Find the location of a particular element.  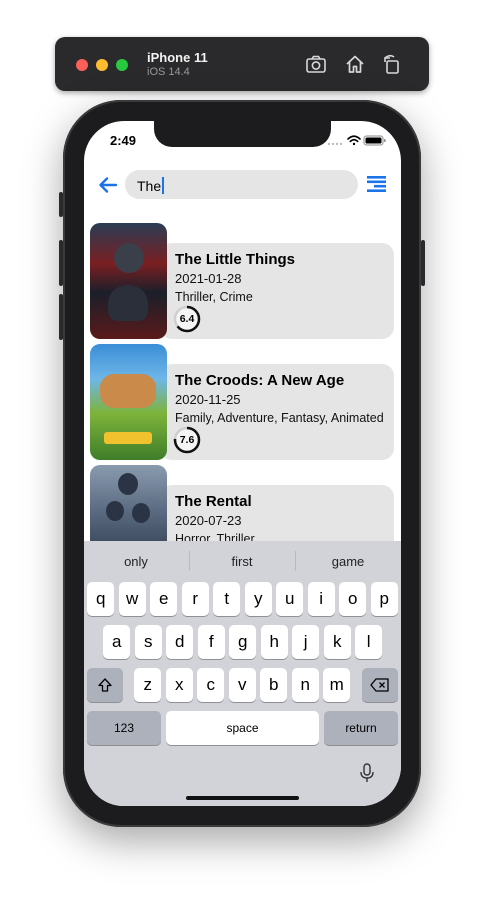

shift-key is located at coordinates (105, 685).